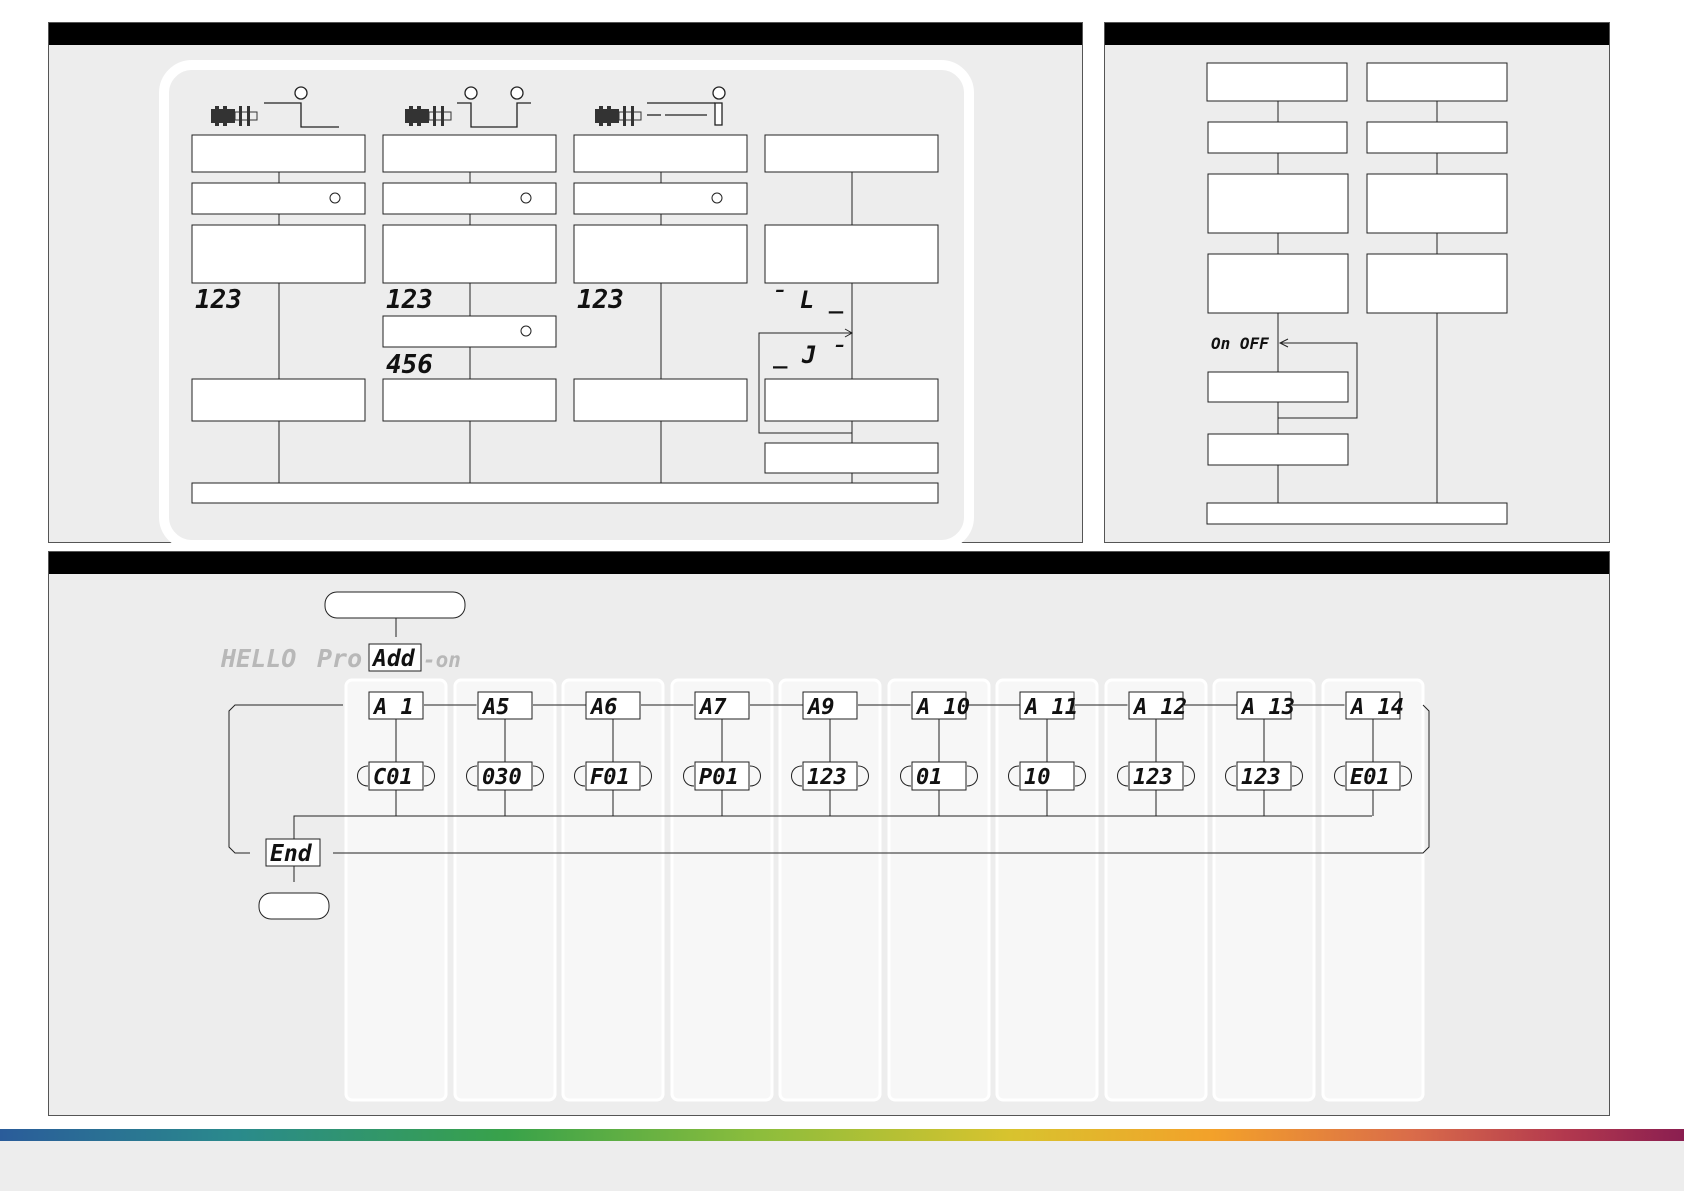 The image size is (1684, 1191). I want to click on output-panel: On OFF, so click(1357, 282).